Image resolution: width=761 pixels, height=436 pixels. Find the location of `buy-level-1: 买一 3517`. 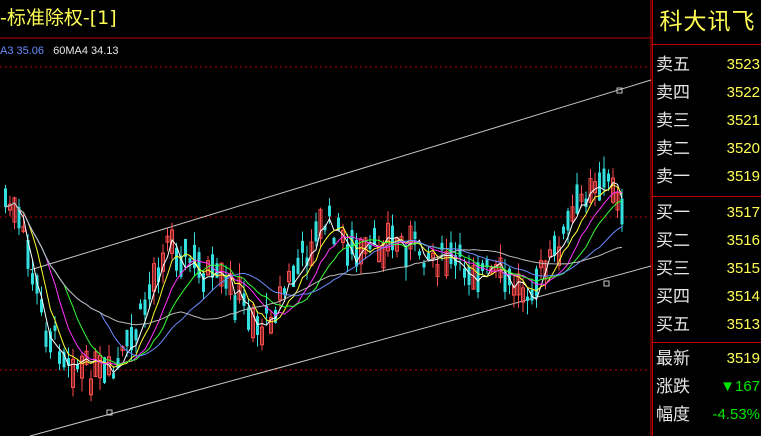

buy-level-1: 买一 3517 is located at coordinates (707, 213).